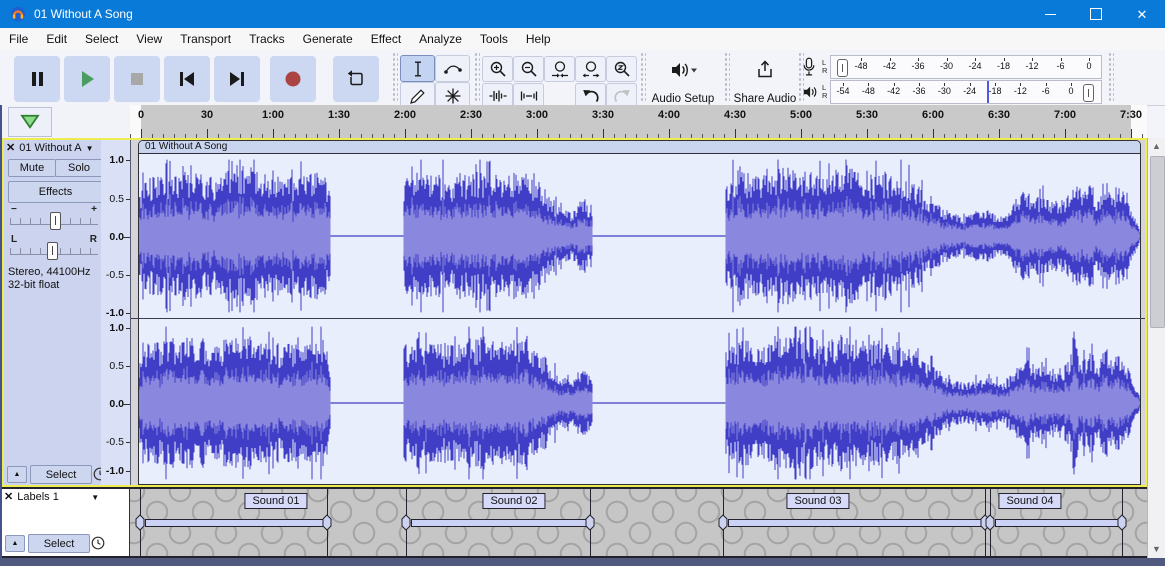 This screenshot has width=1165, height=566. Describe the element at coordinates (683, 81) in the screenshot. I see `audio-setup-button: Audio Setup` at that location.